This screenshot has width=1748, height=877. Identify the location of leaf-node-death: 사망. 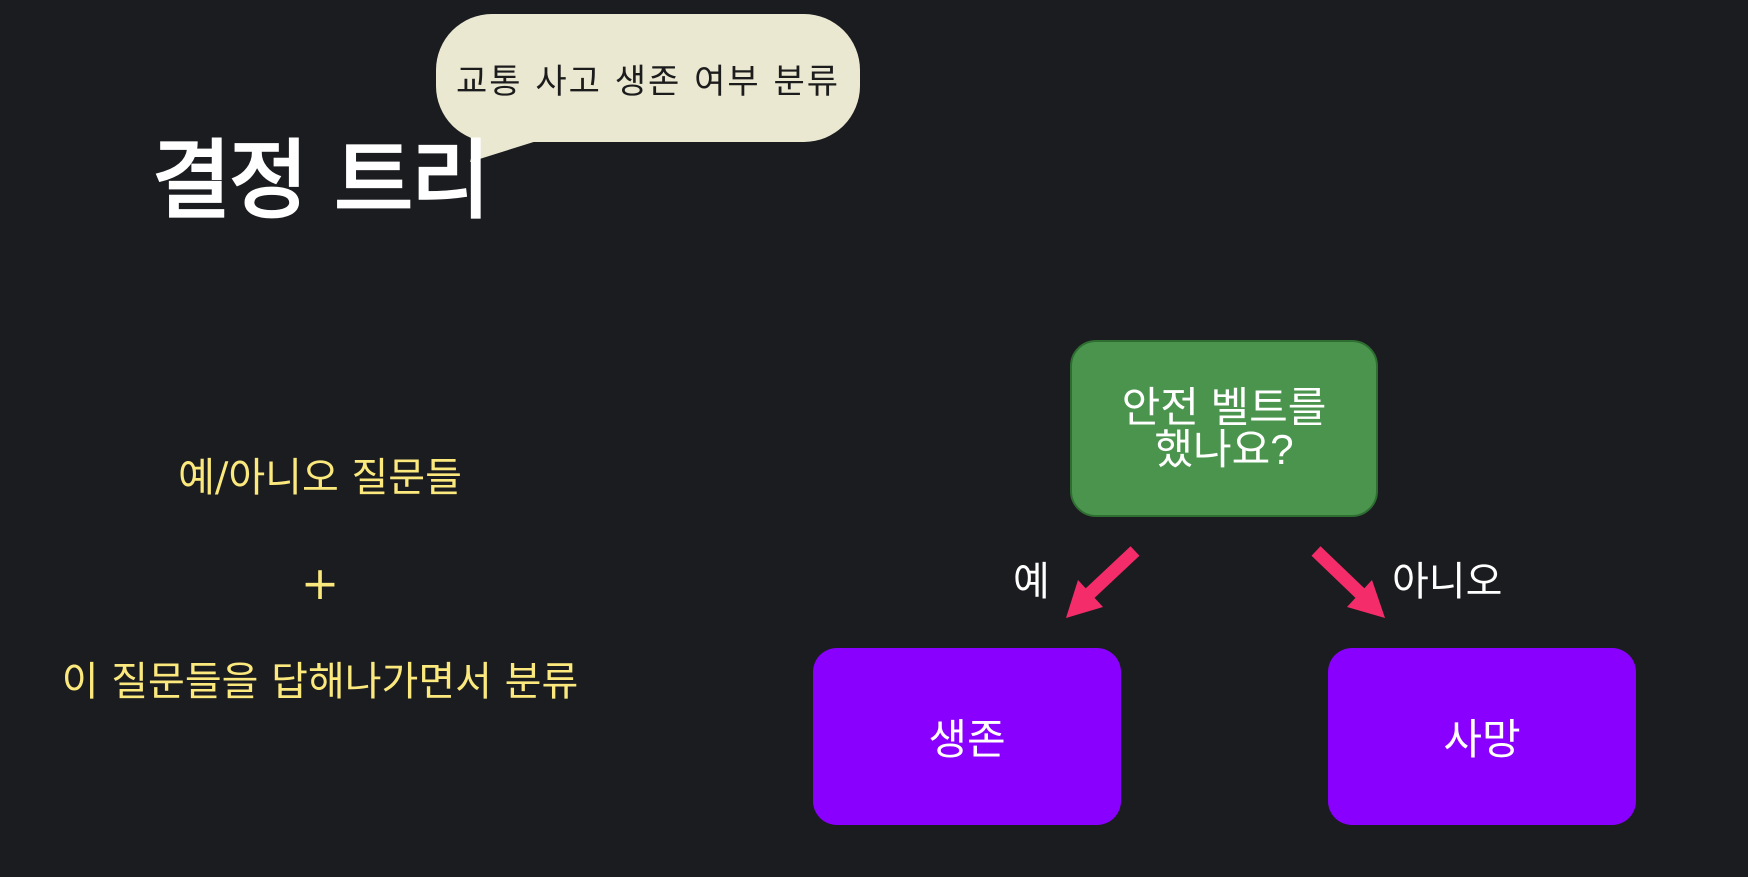
(1482, 736).